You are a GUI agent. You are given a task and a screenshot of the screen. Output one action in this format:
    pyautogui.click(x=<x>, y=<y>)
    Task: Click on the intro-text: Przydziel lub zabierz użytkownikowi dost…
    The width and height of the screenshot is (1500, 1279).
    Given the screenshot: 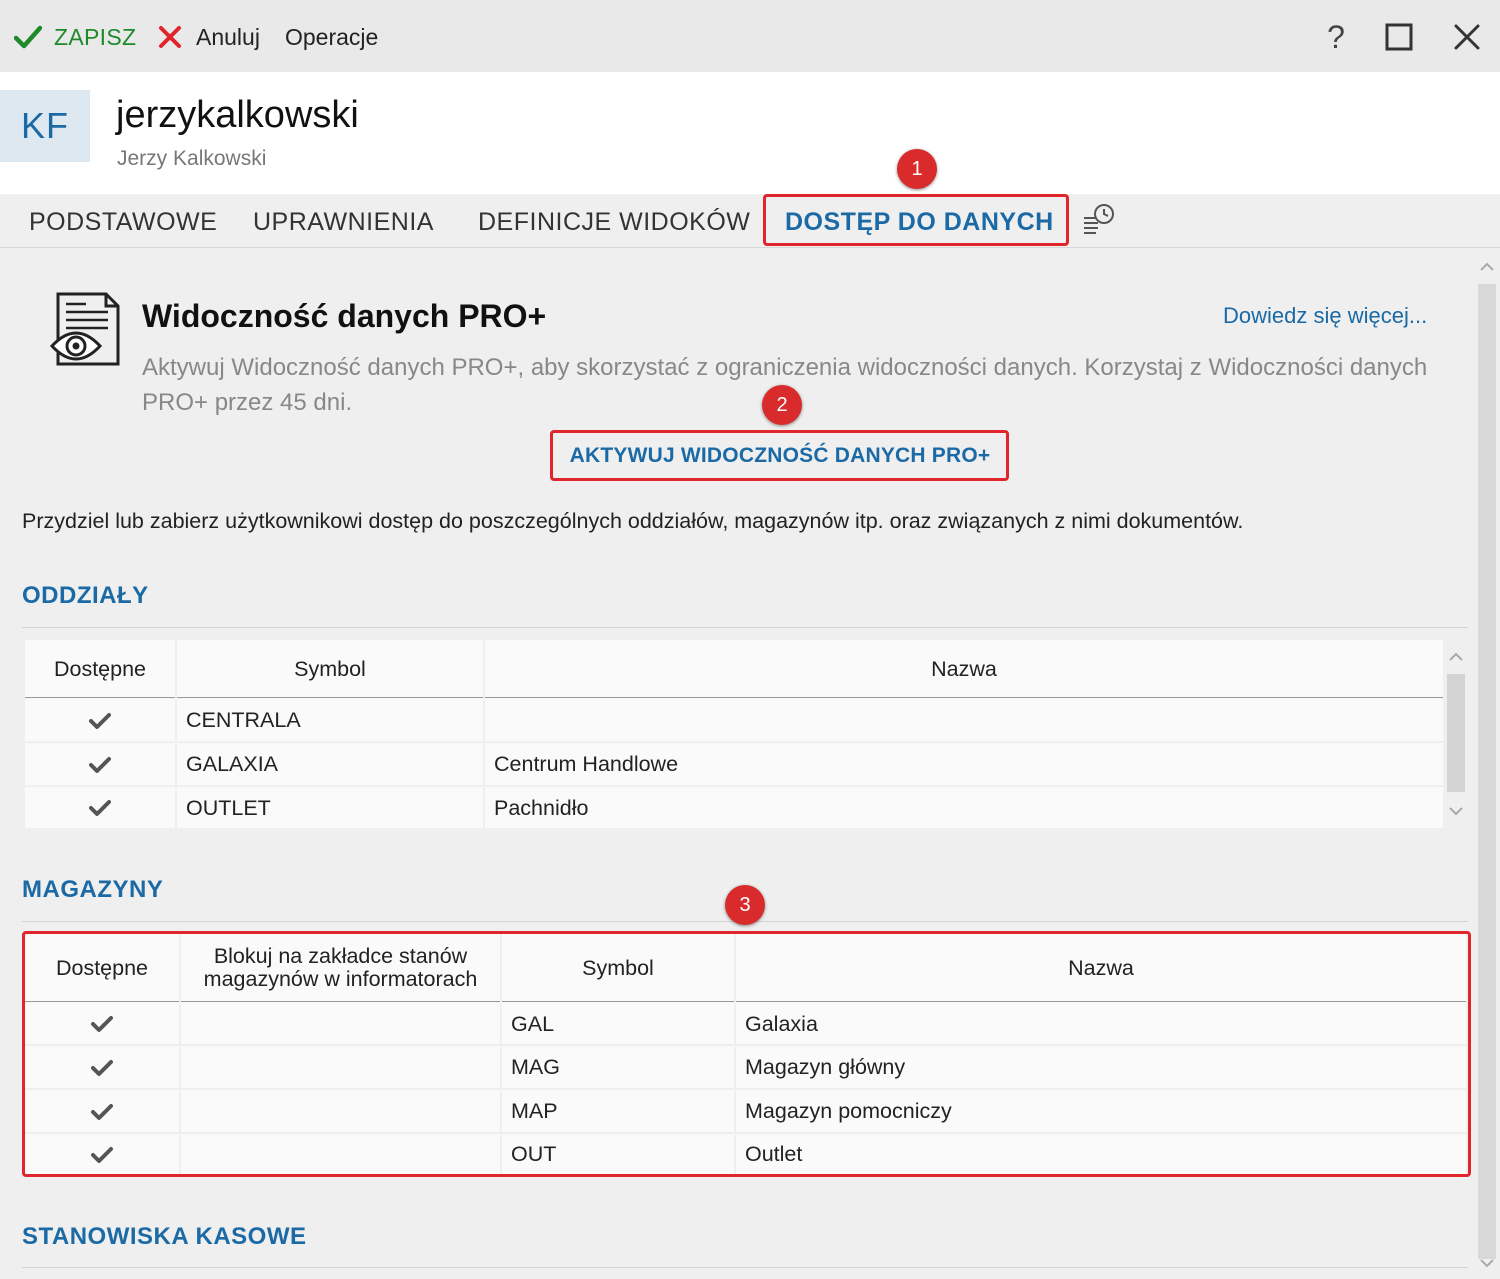 What is the action you would take?
    pyautogui.click(x=633, y=521)
    